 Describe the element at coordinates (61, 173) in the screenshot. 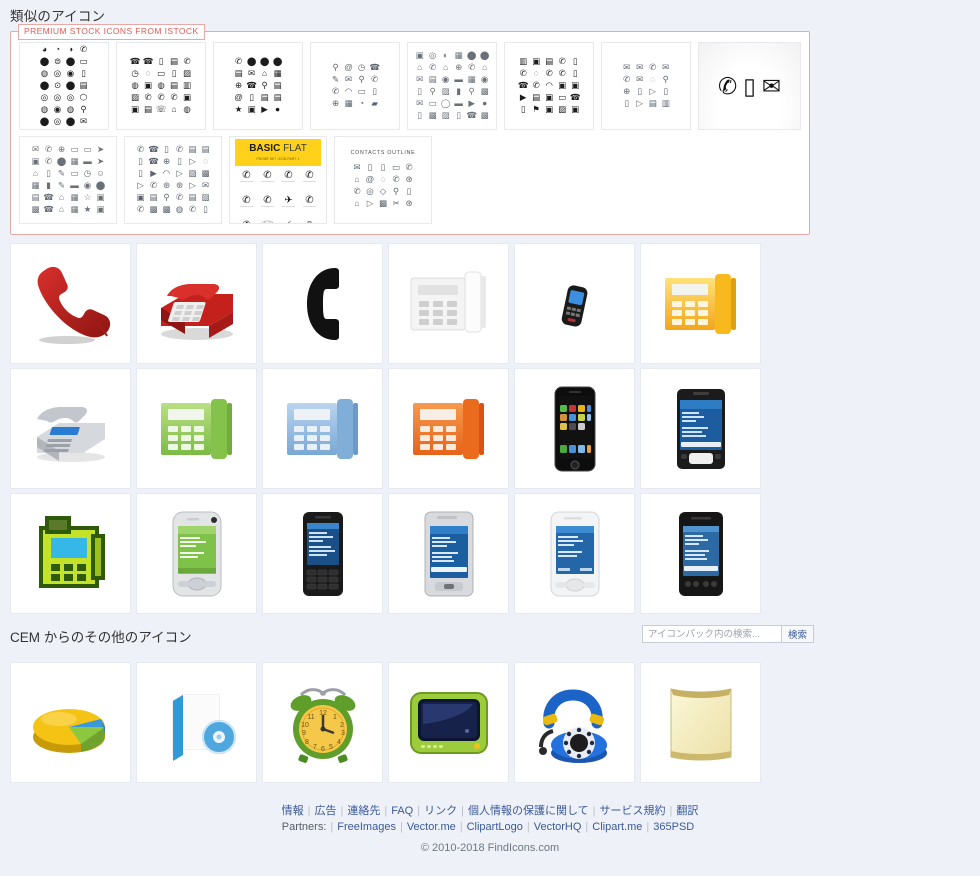

I see `sheet-glyph: ✎` at that location.